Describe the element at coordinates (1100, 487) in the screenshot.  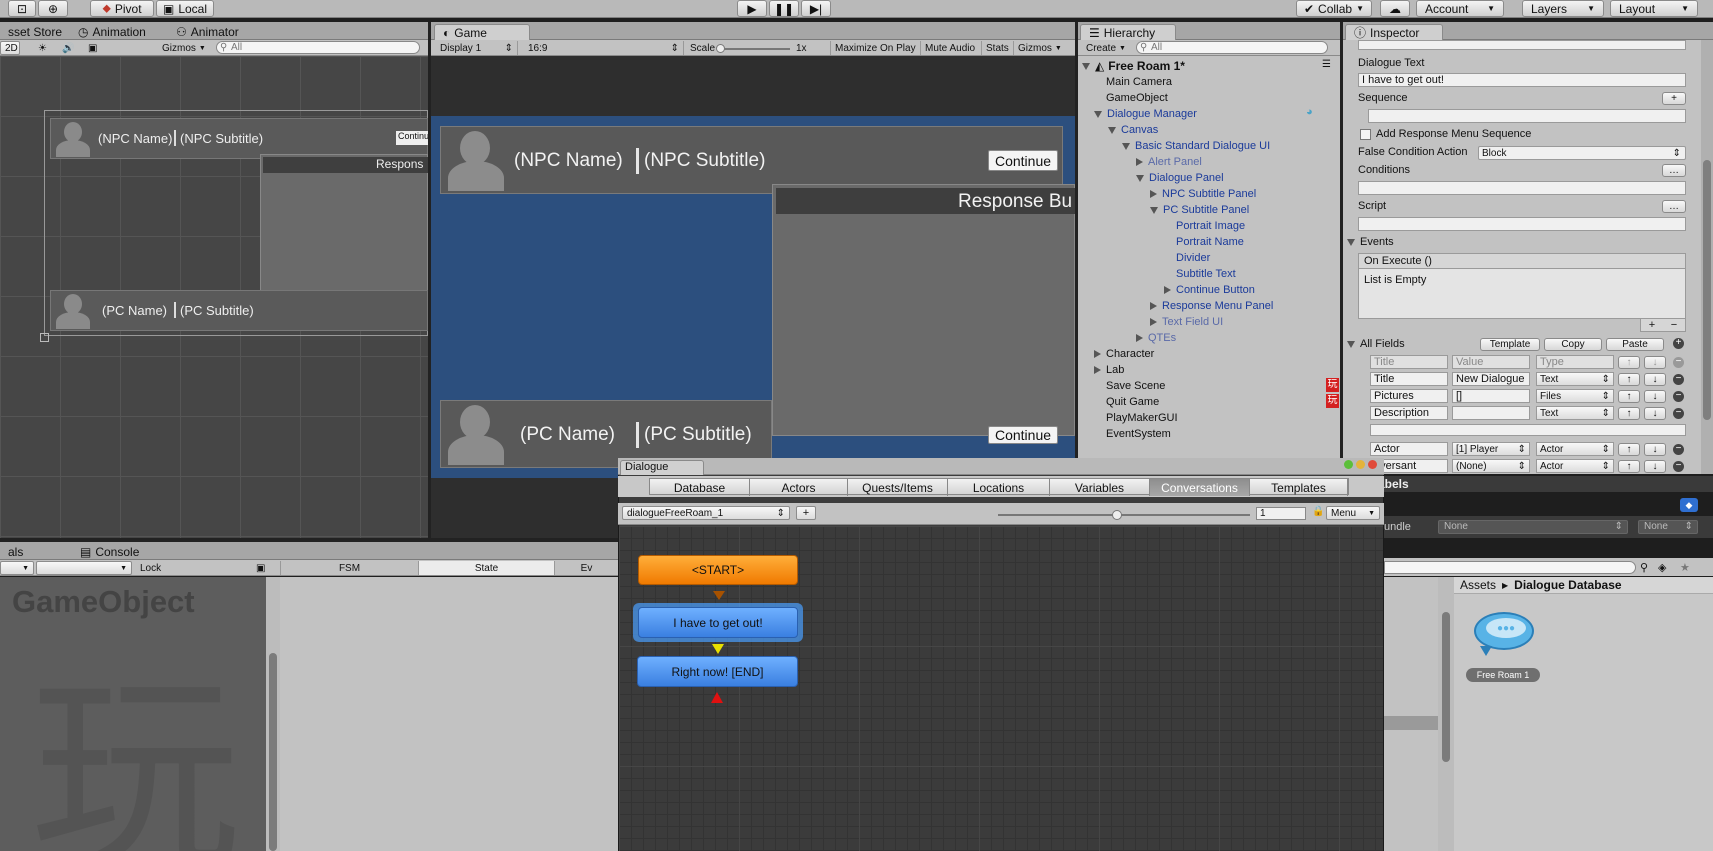
I see `dialogue-tab-variables: Variables` at that location.